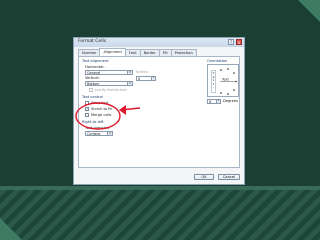 The image size is (320, 240). What do you see at coordinates (101, 109) in the screenshot?
I see `shrink-to-fit-label: Shrink to fit` at bounding box center [101, 109].